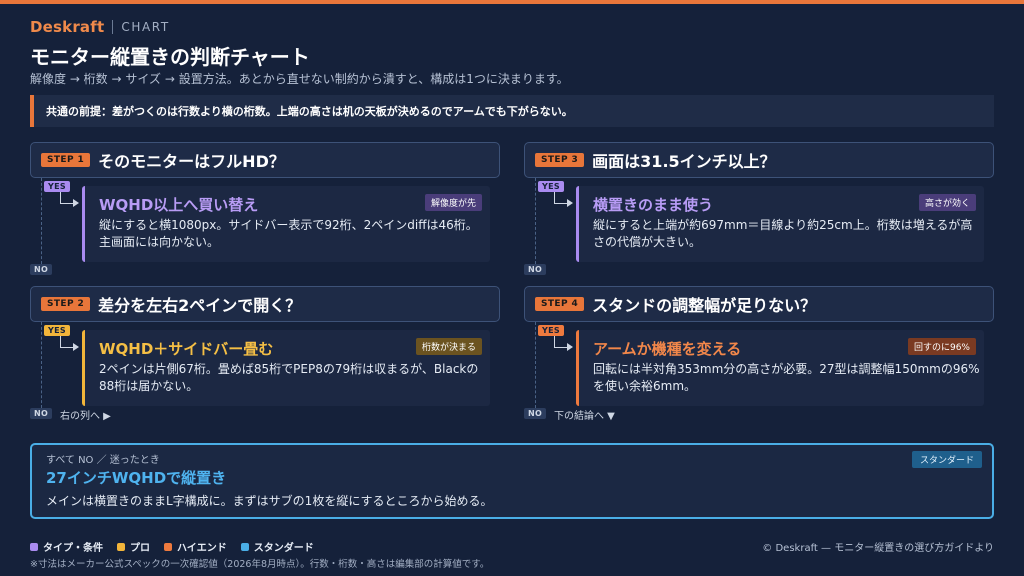 The image size is (1024, 576). I want to click on legend-label: プロ, so click(140, 548).